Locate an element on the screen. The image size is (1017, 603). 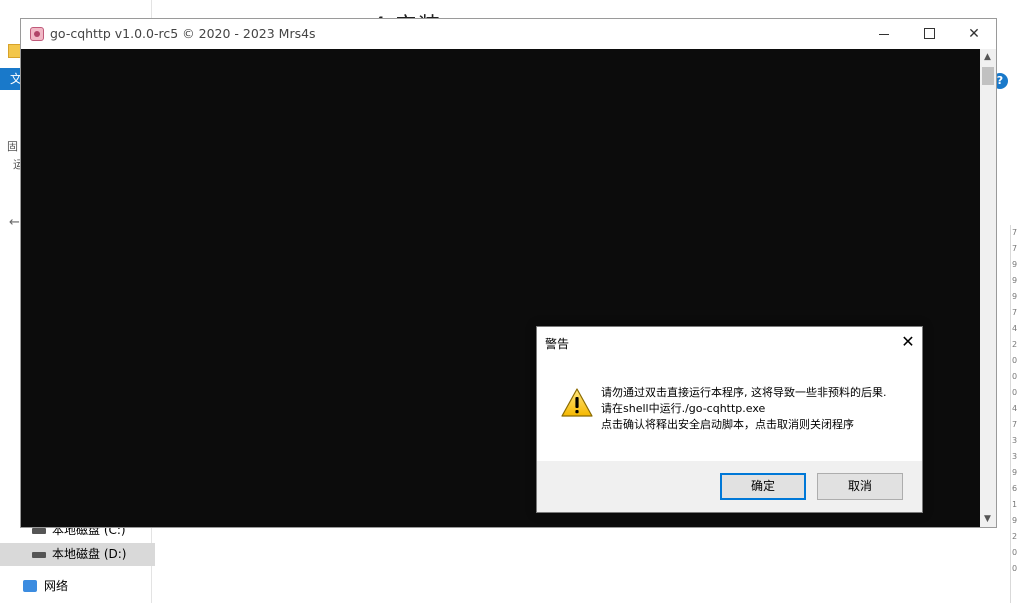
minimize-icon is located at coordinates (884, 34).